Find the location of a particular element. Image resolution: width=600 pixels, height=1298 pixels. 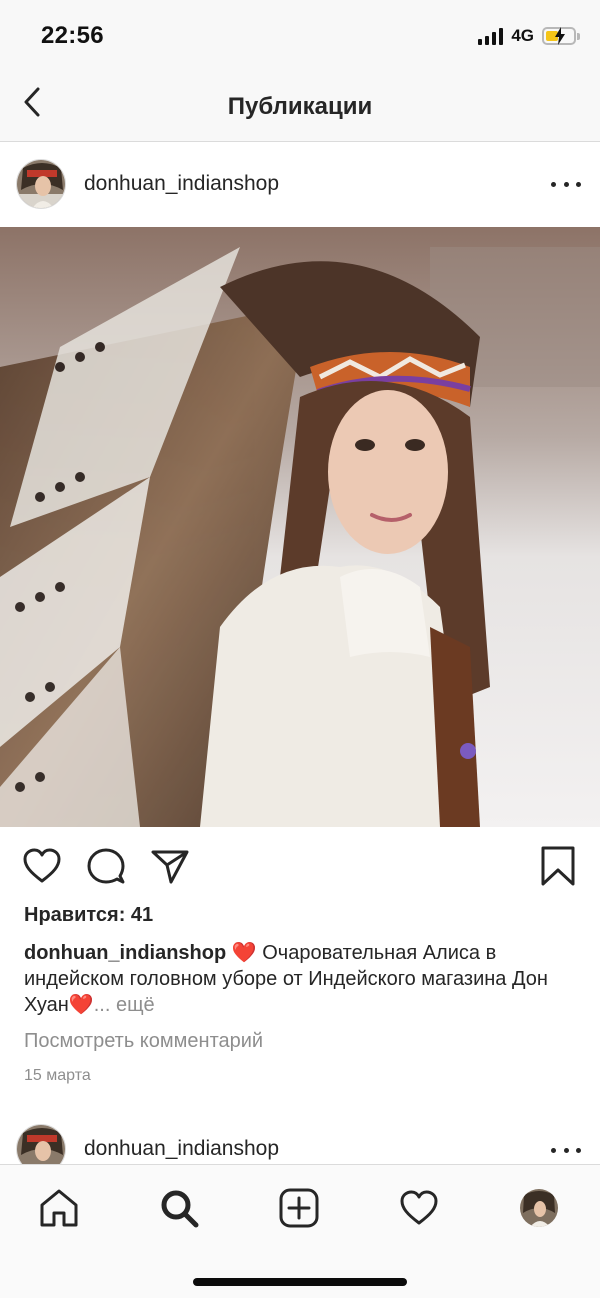

like-button is located at coordinates (42, 866).